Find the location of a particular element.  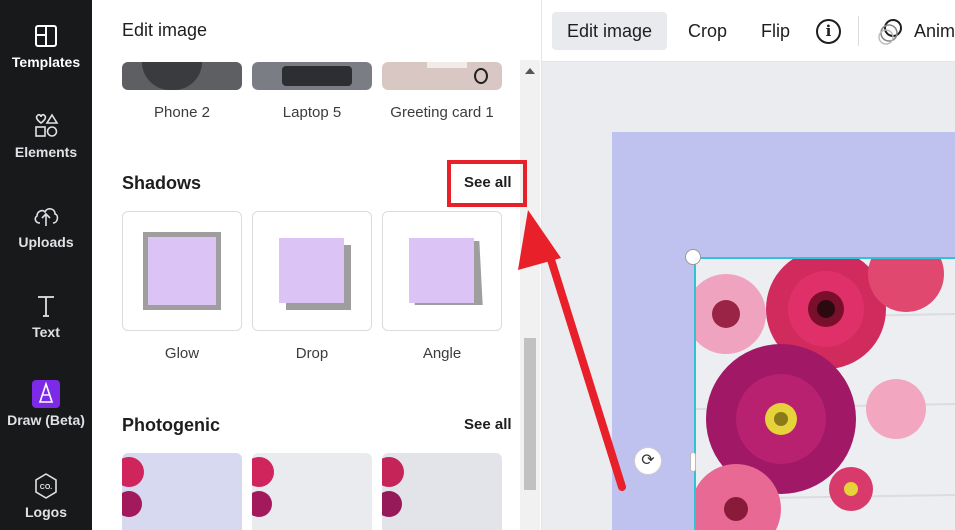

rotate-icon: ⟳ is located at coordinates (648, 461).